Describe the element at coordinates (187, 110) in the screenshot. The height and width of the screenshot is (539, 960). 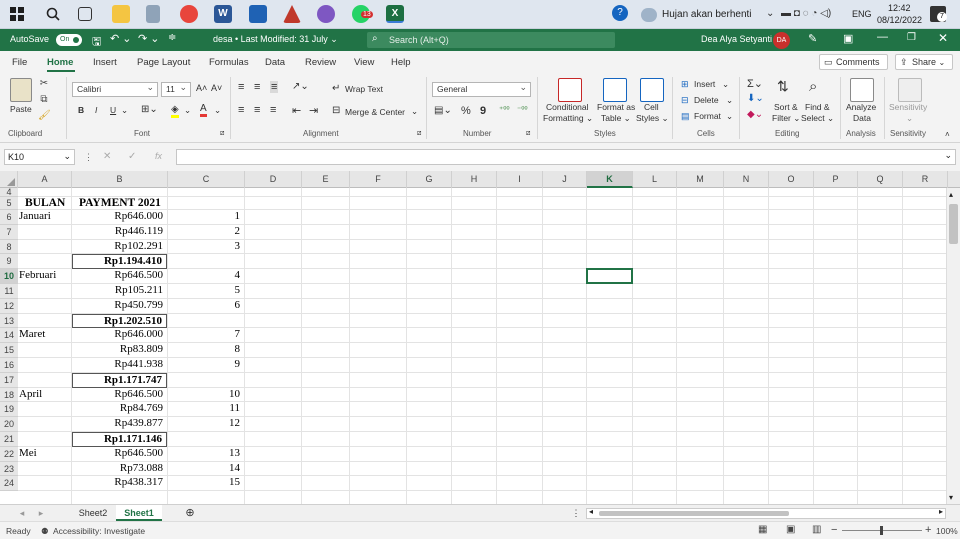
I see `fill-color-dropdown-icon: ⌄` at that location.